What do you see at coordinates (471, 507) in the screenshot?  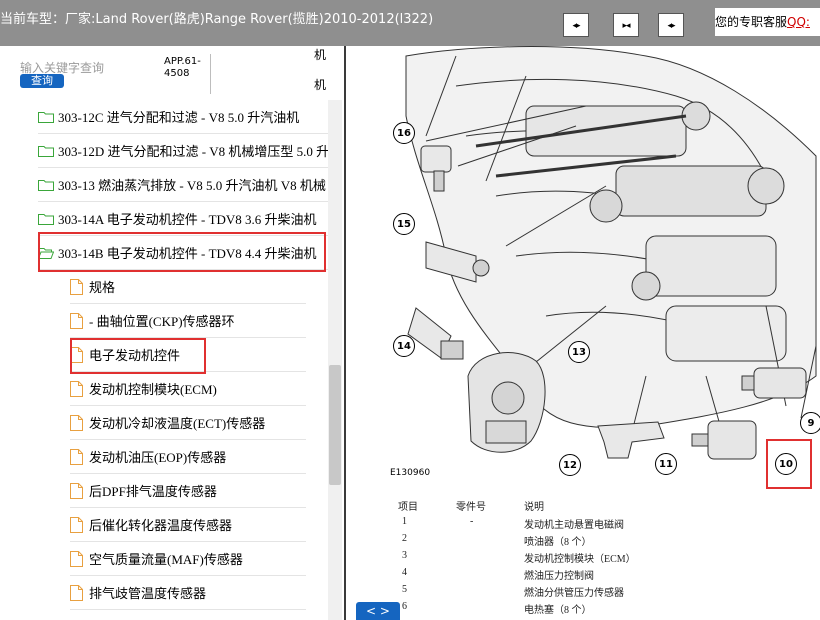 I see `col-part-number: 零件号` at bounding box center [471, 507].